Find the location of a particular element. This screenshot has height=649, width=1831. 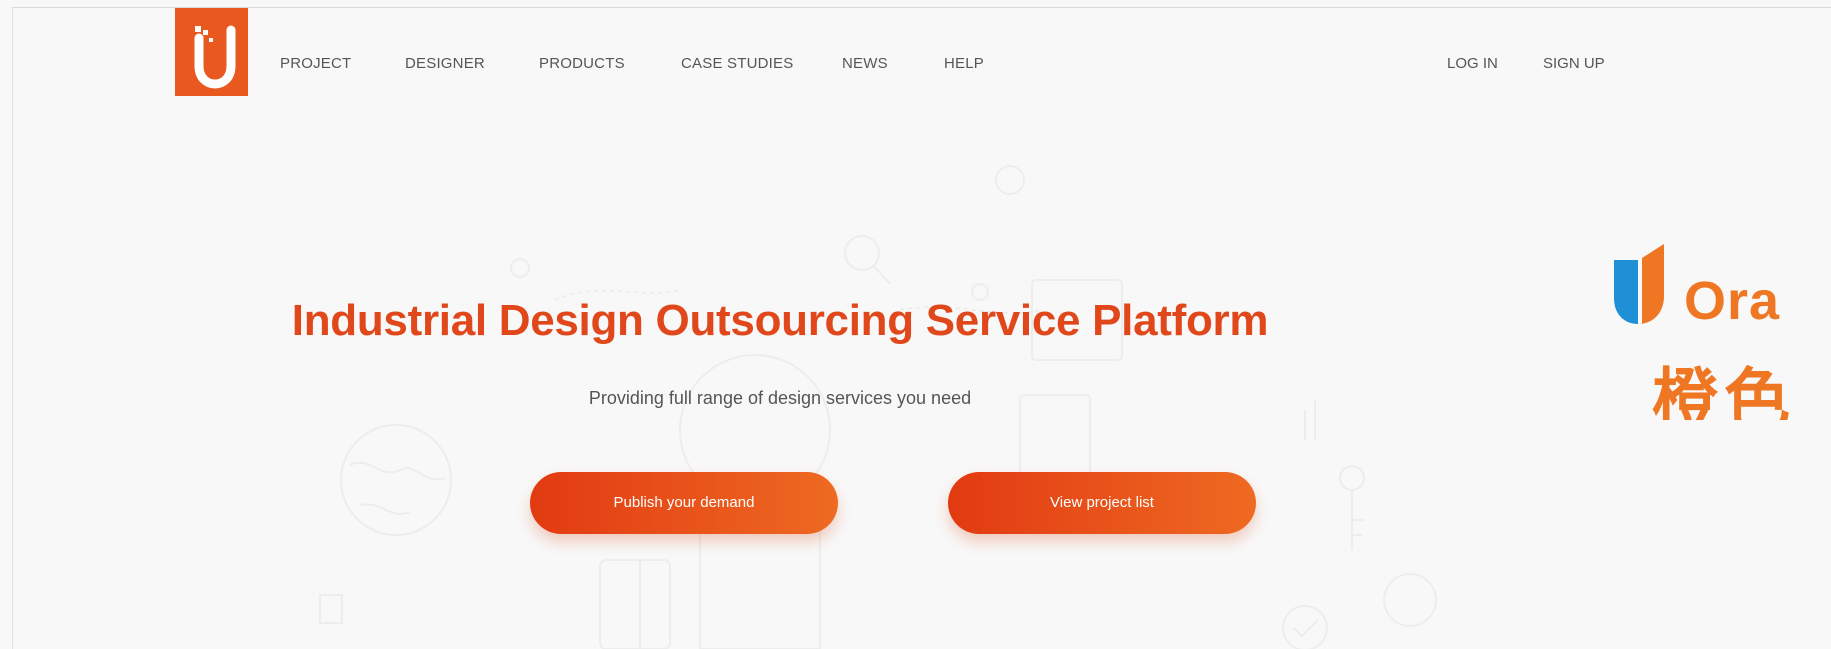

nav-item-case-studies: CASE STUDIES is located at coordinates (737, 63).